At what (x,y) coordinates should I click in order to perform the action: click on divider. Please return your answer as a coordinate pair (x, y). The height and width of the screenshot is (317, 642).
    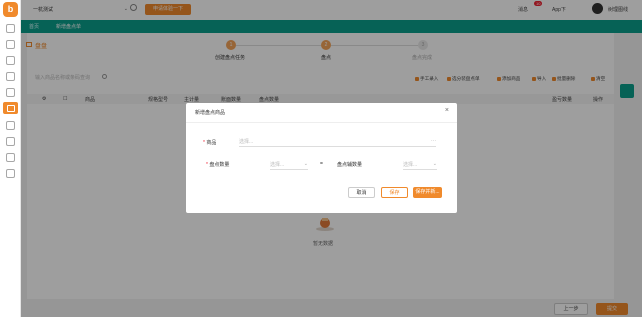
    Looking at the image, I should click on (321, 122).